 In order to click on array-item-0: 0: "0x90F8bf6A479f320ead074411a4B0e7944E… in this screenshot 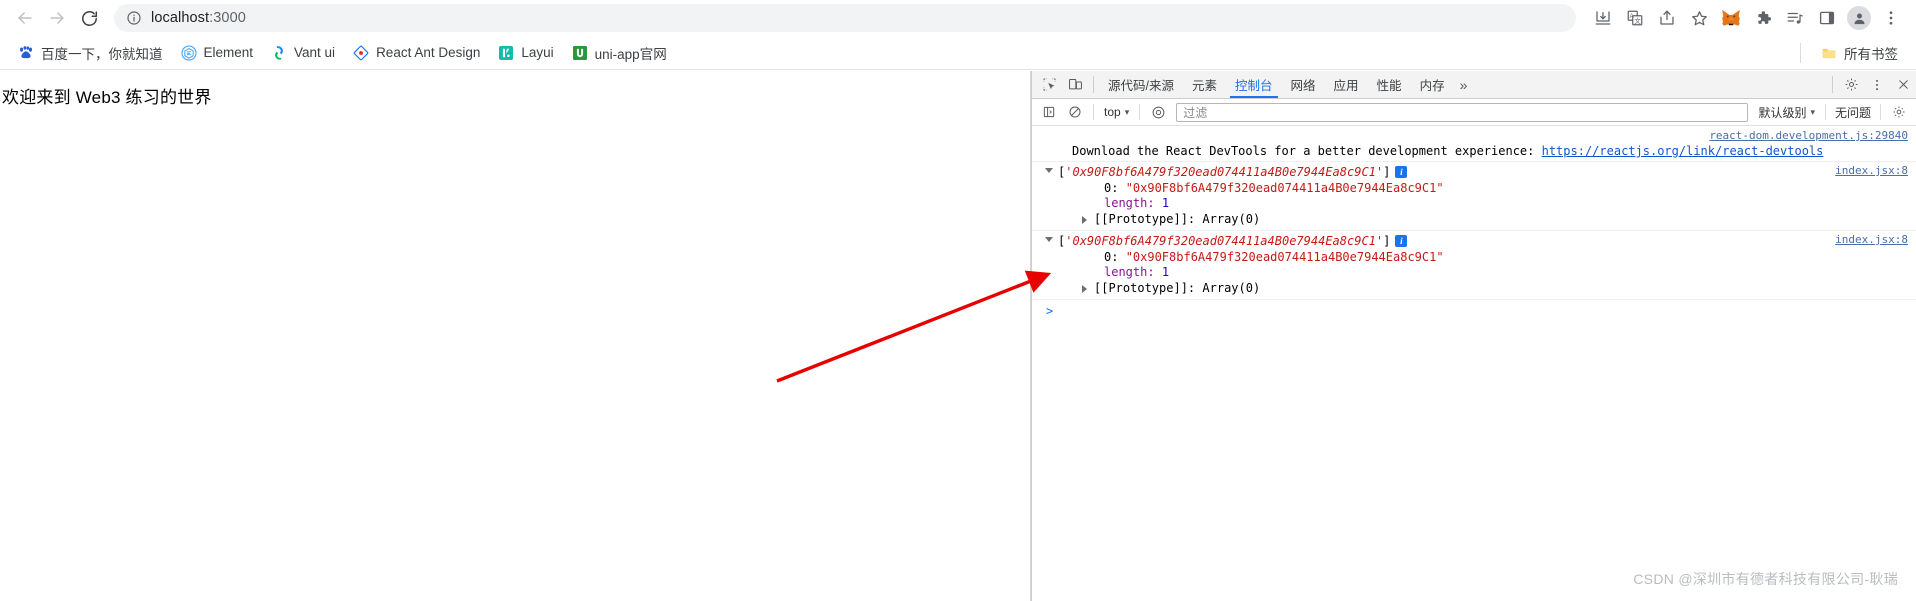, I will do `click(1483, 189)`.